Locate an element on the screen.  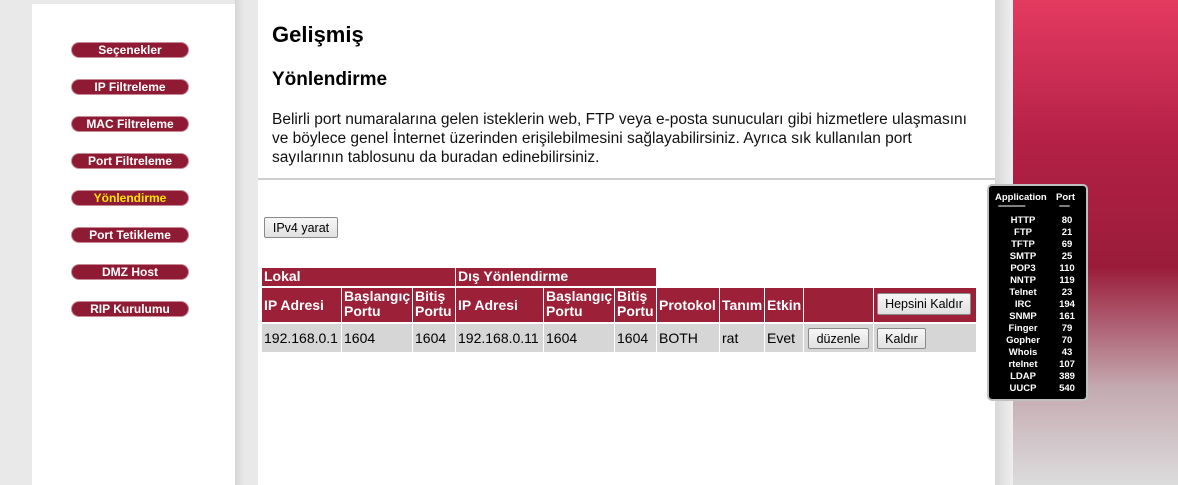
port-ref-row: NNTP 119 is located at coordinates (1037, 281).